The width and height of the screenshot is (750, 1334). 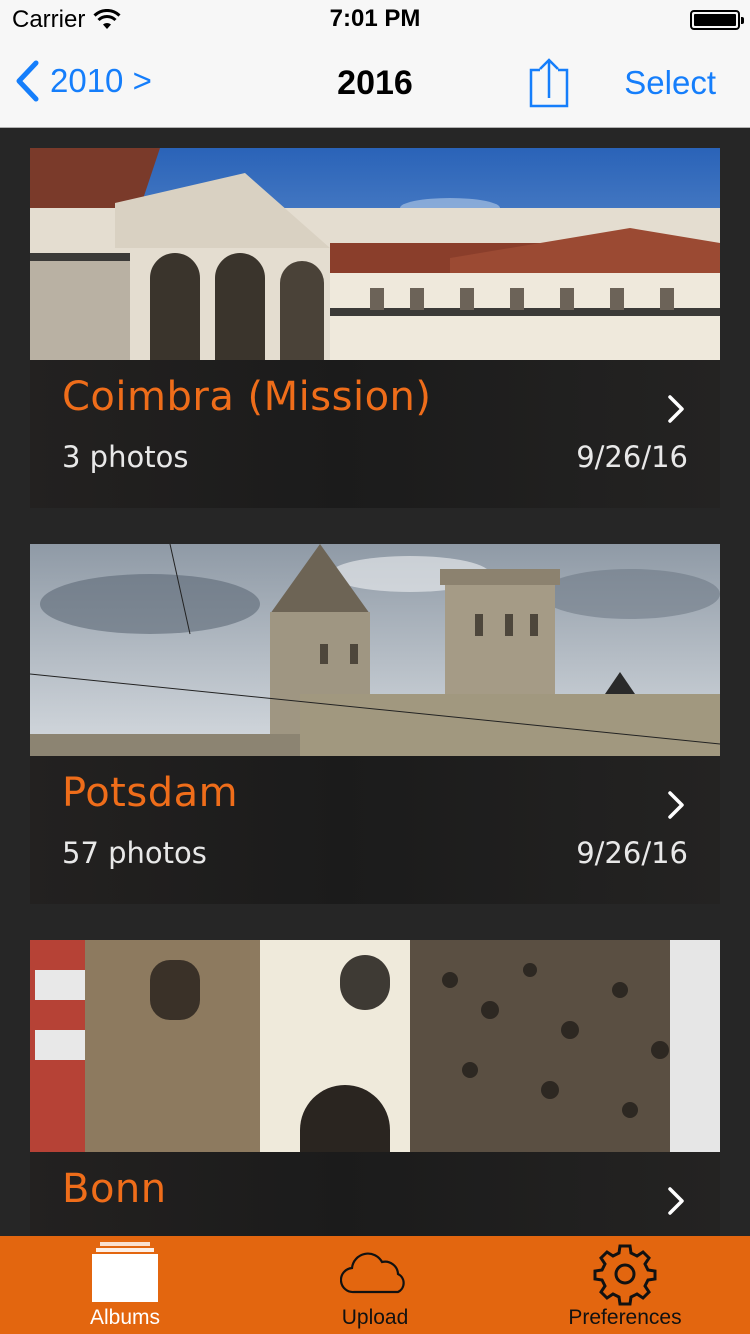 What do you see at coordinates (375, 434) in the screenshot?
I see `album-info-panel: Coimbra (Mission) 3 photos 9/26/16` at bounding box center [375, 434].